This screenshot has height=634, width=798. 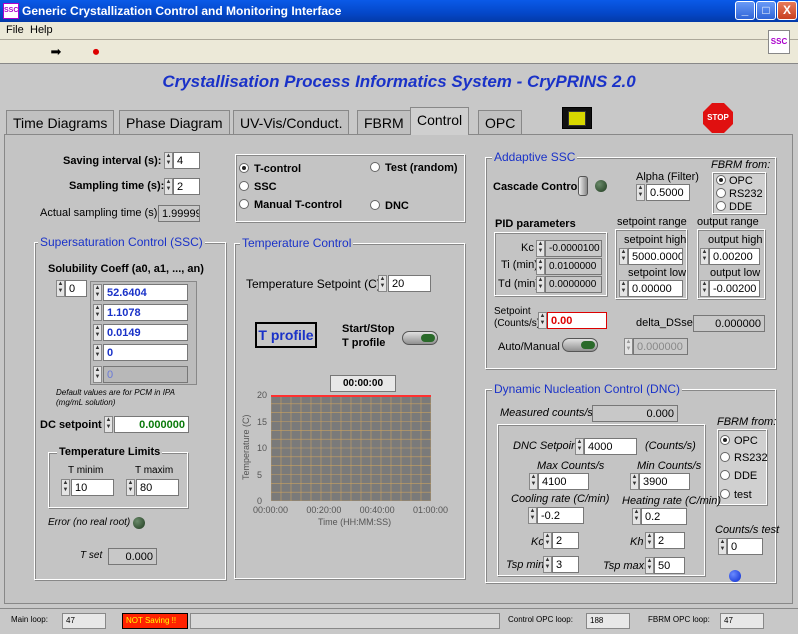 What do you see at coordinates (92, 487) in the screenshot?
I see `tmin-input: 10` at bounding box center [92, 487].